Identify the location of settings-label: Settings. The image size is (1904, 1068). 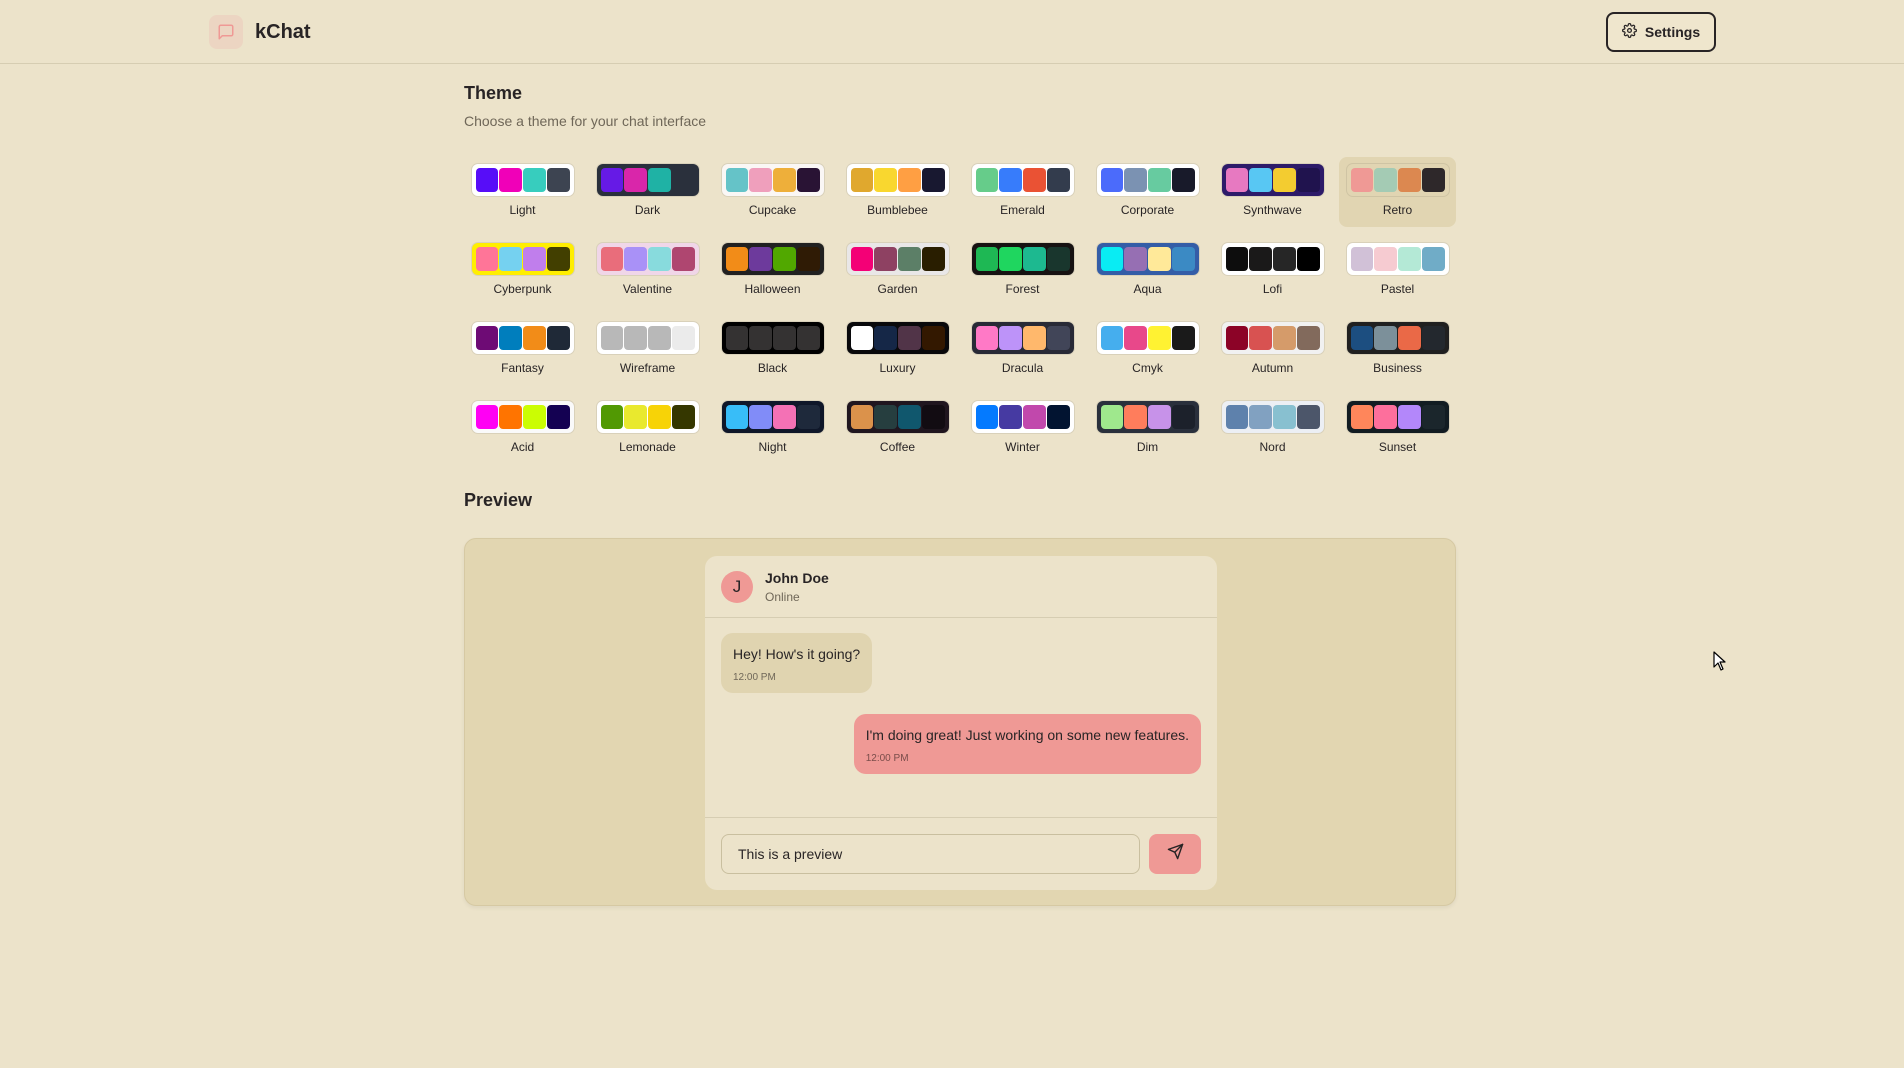
(1672, 32).